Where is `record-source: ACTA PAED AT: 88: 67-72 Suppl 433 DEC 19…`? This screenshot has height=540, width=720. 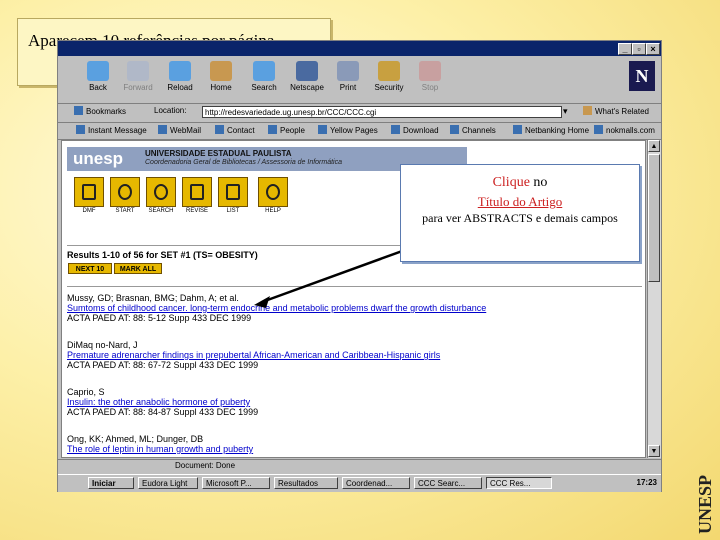 record-source: ACTA PAED AT: 88: 67-72 Suppl 433 DEC 19… is located at coordinates (163, 365).